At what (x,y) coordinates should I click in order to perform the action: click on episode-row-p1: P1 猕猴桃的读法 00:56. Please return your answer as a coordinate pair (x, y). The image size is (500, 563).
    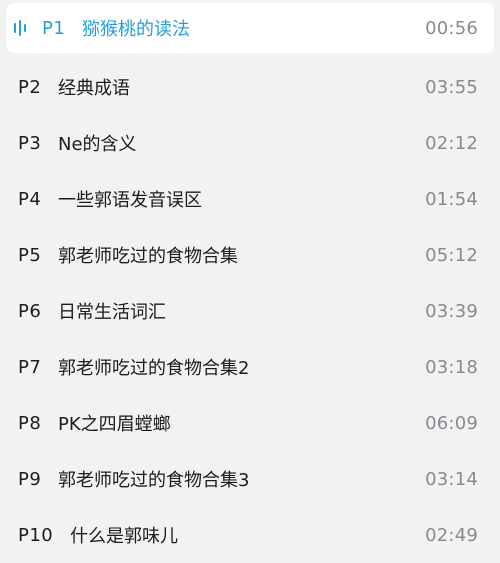
    Looking at the image, I should click on (250, 28).